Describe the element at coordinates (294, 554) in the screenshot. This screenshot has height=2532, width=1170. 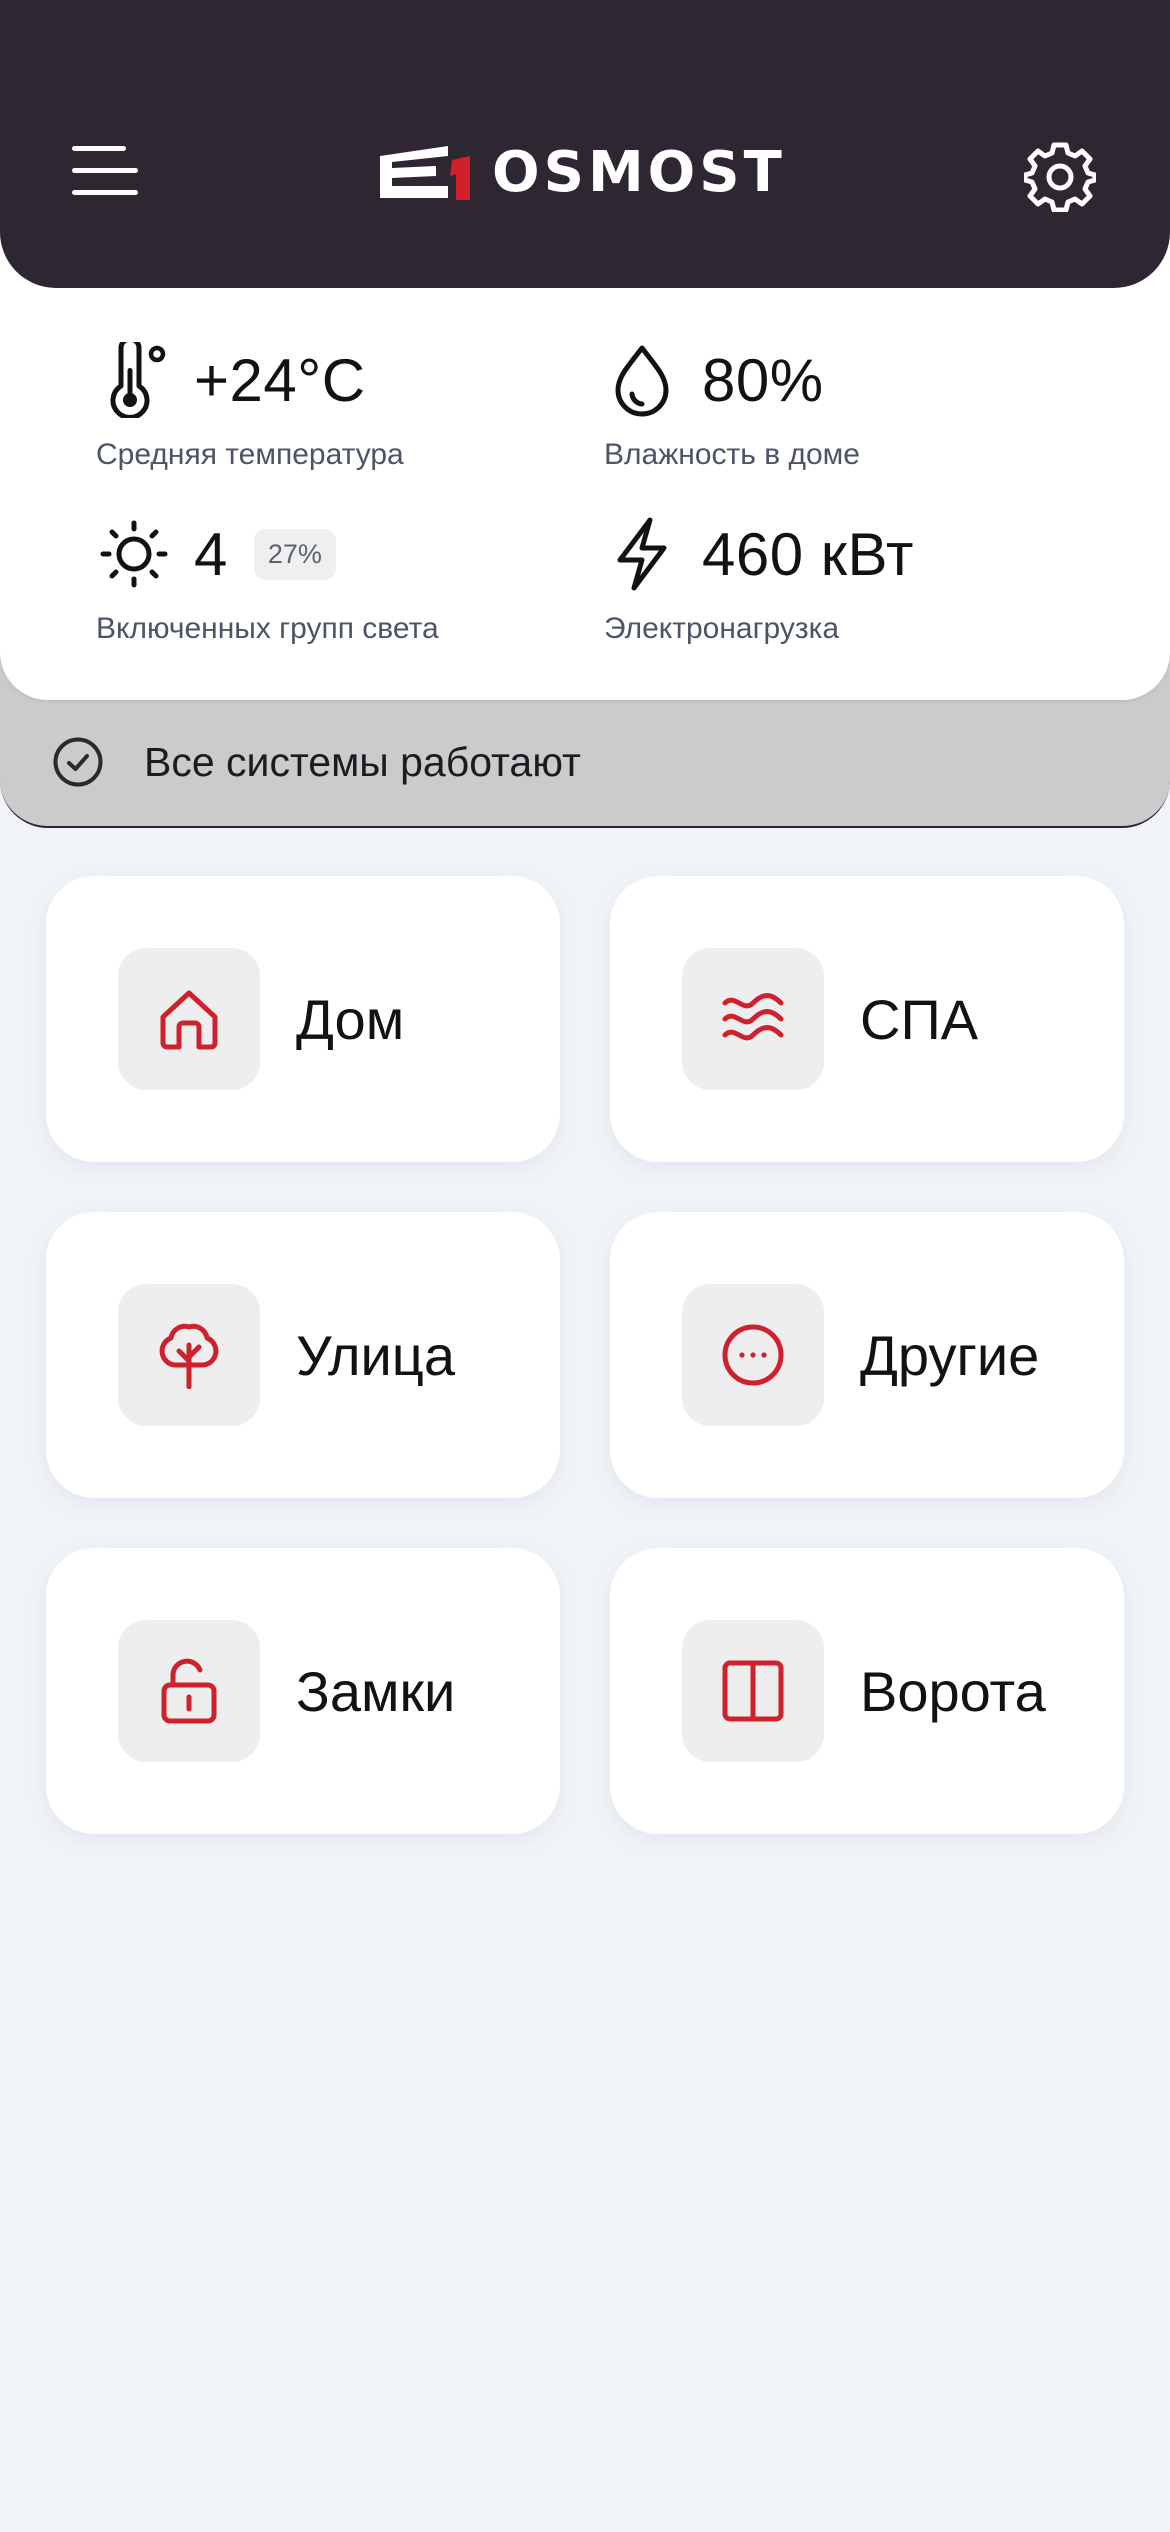
I see `stat-lights-percent-badge: 27%` at that location.